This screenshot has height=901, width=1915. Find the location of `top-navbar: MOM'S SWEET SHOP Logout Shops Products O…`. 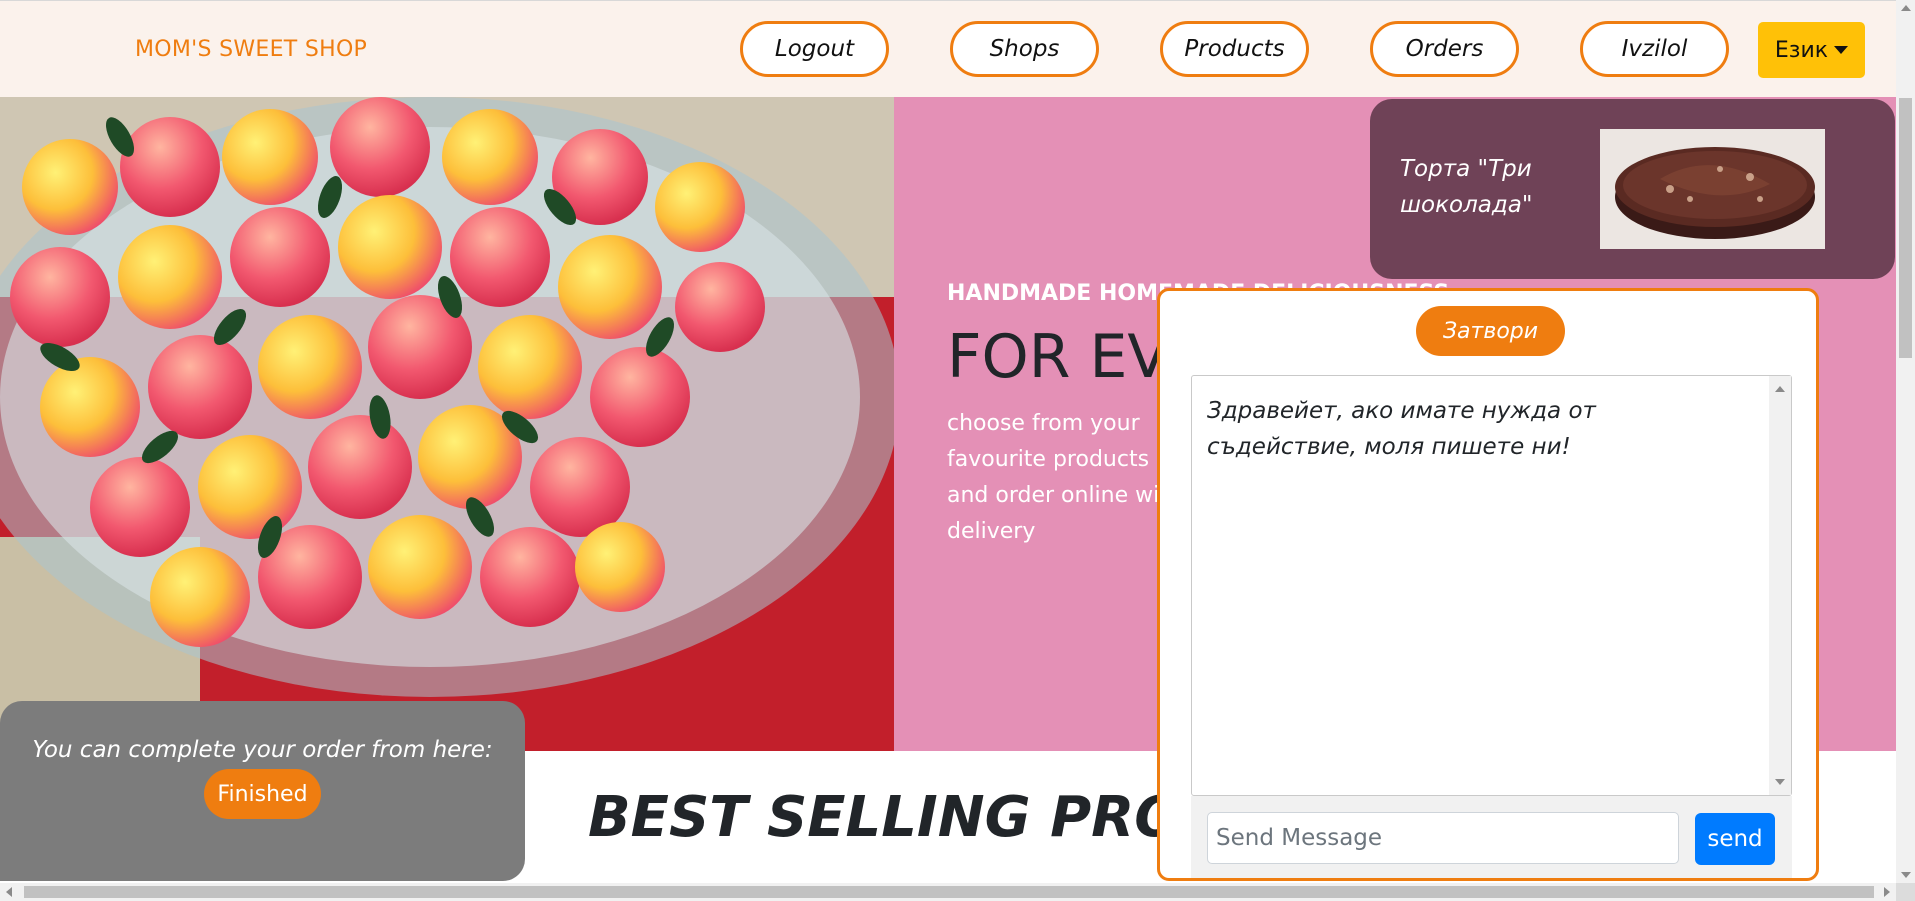

top-navbar: MOM'S SWEET SHOP Logout Shops Products O… is located at coordinates (948, 48).